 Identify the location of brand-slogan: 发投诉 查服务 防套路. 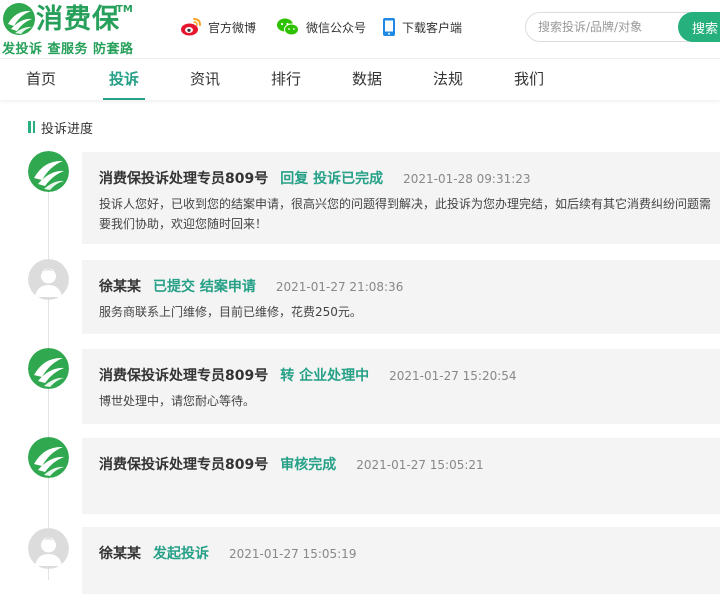
(68, 49).